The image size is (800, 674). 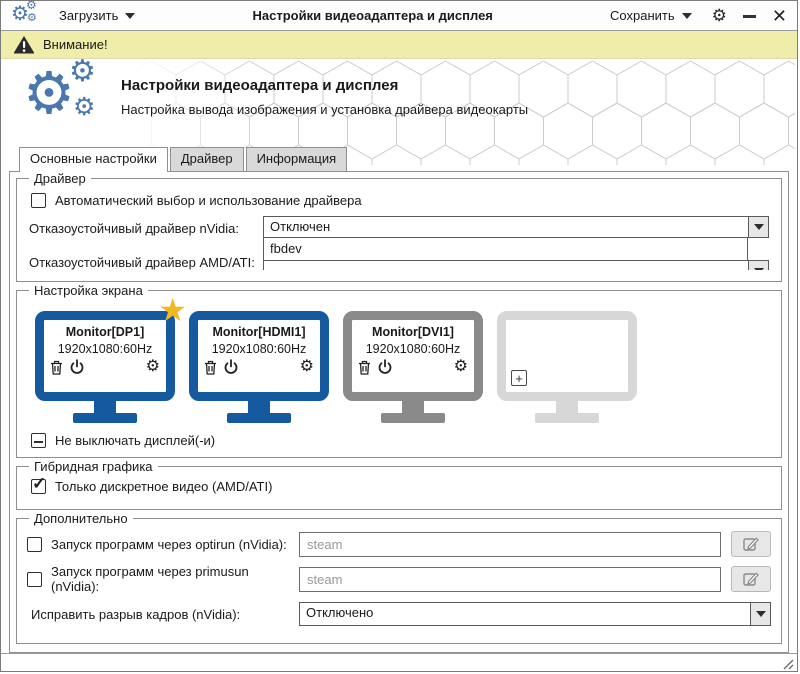 What do you see at coordinates (642, 15) in the screenshot?
I see `save-menu-label: Сохранить` at bounding box center [642, 15].